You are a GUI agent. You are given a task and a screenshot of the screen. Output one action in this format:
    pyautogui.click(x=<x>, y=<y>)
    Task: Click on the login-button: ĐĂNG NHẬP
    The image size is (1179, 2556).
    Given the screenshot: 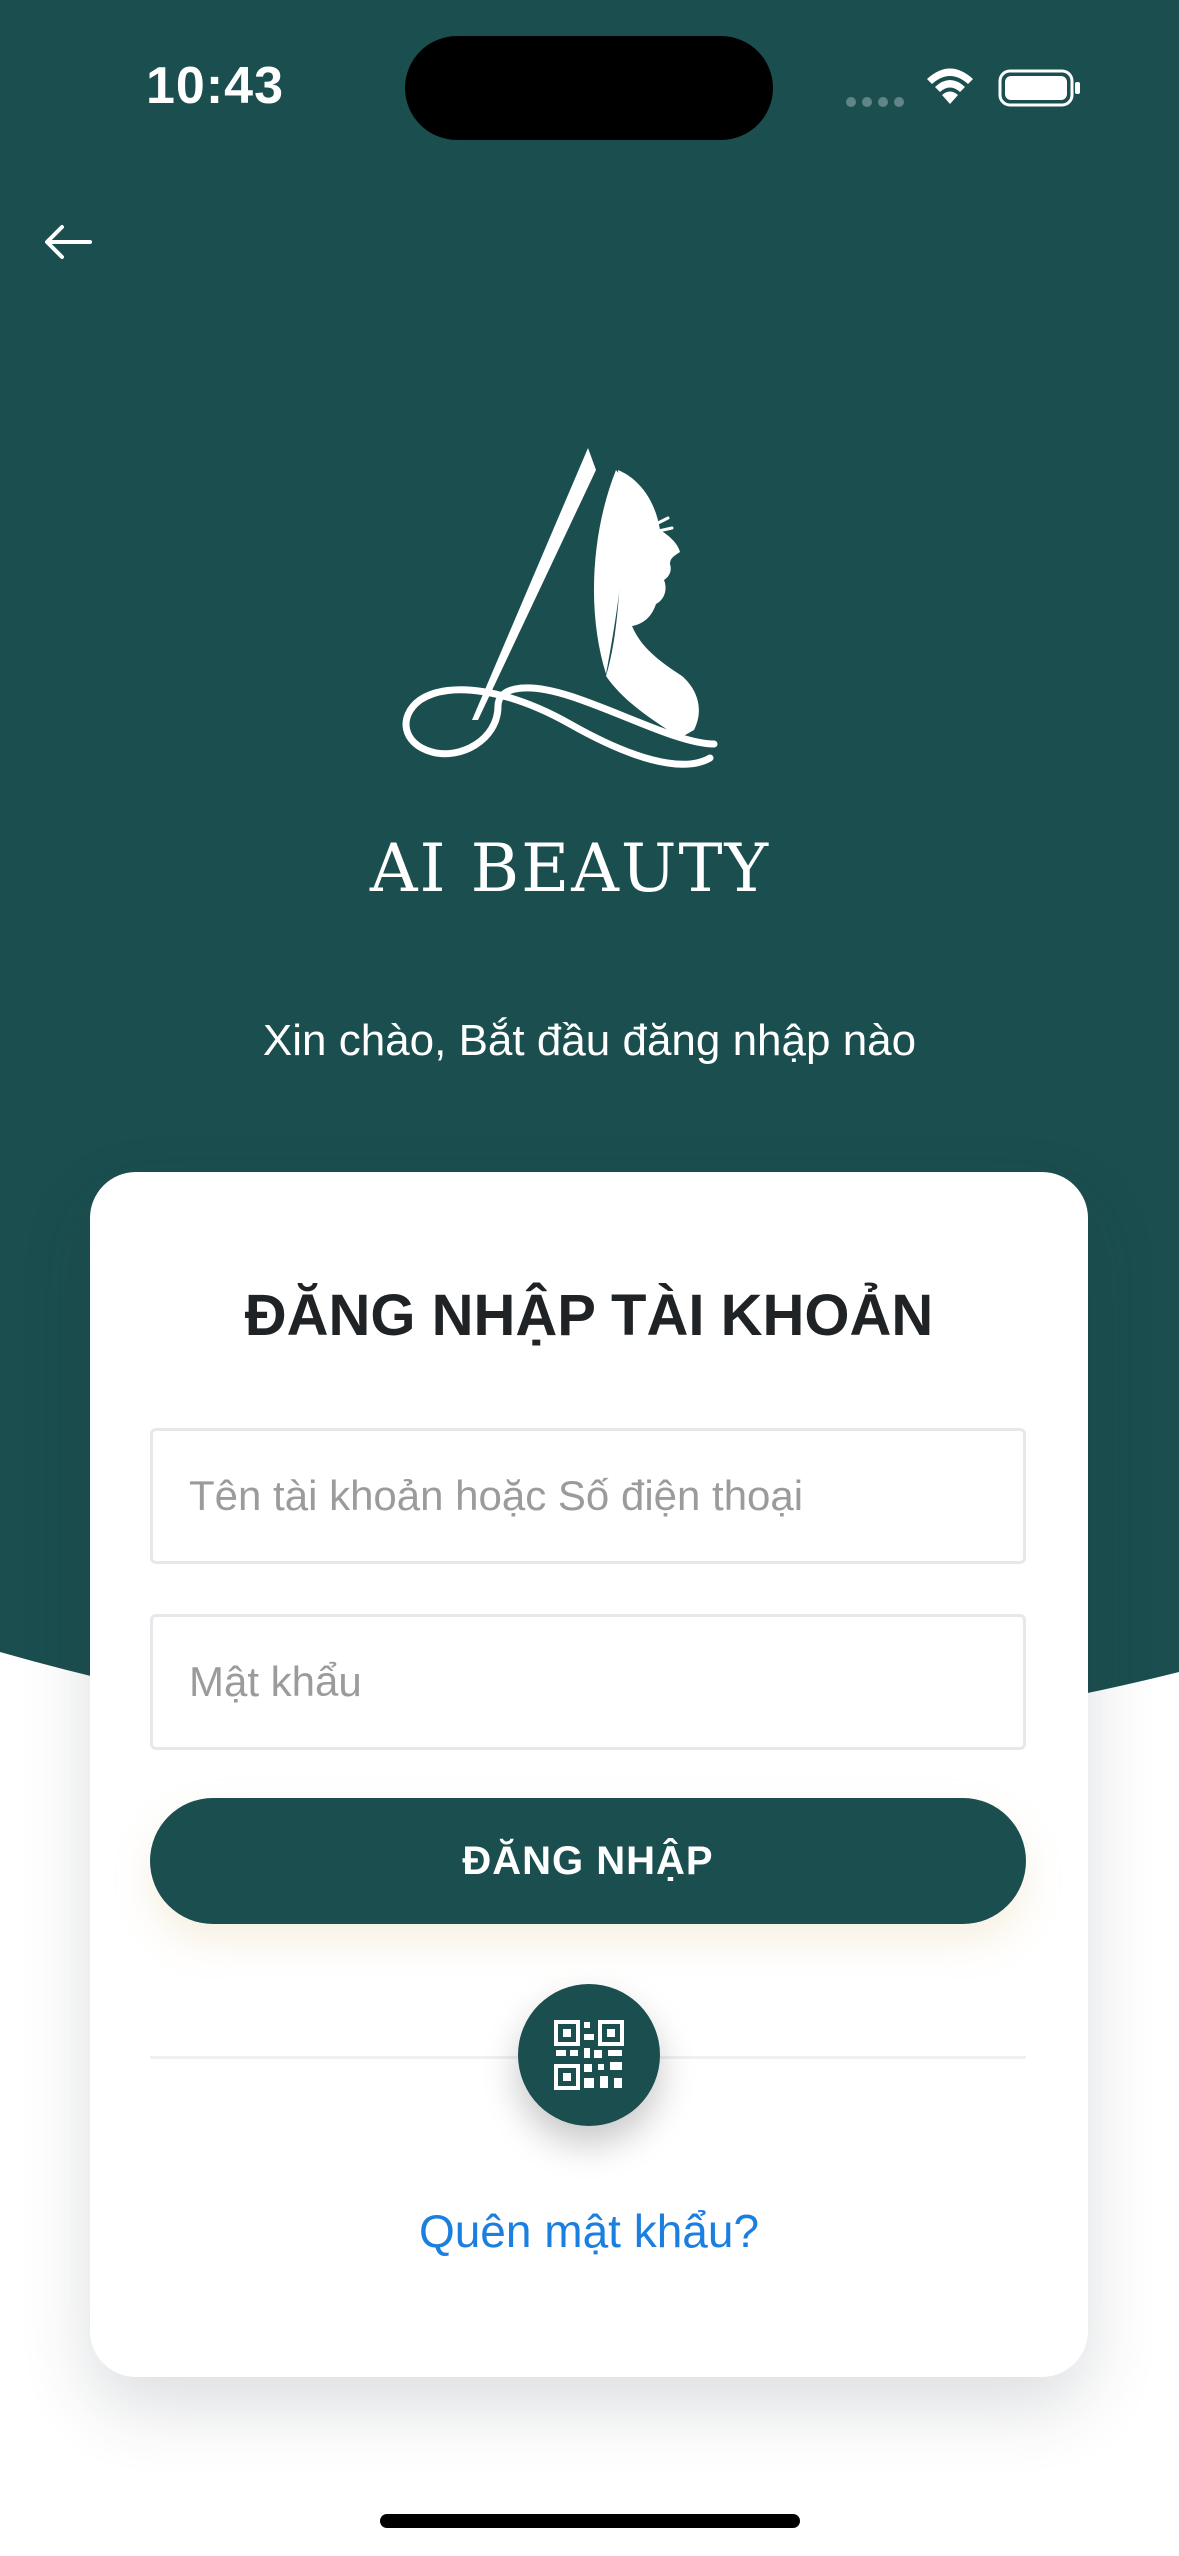 What is the action you would take?
    pyautogui.click(x=588, y=1861)
    